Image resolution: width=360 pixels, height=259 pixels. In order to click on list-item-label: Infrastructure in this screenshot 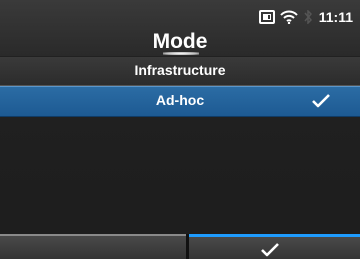, I will do `click(180, 70)`.